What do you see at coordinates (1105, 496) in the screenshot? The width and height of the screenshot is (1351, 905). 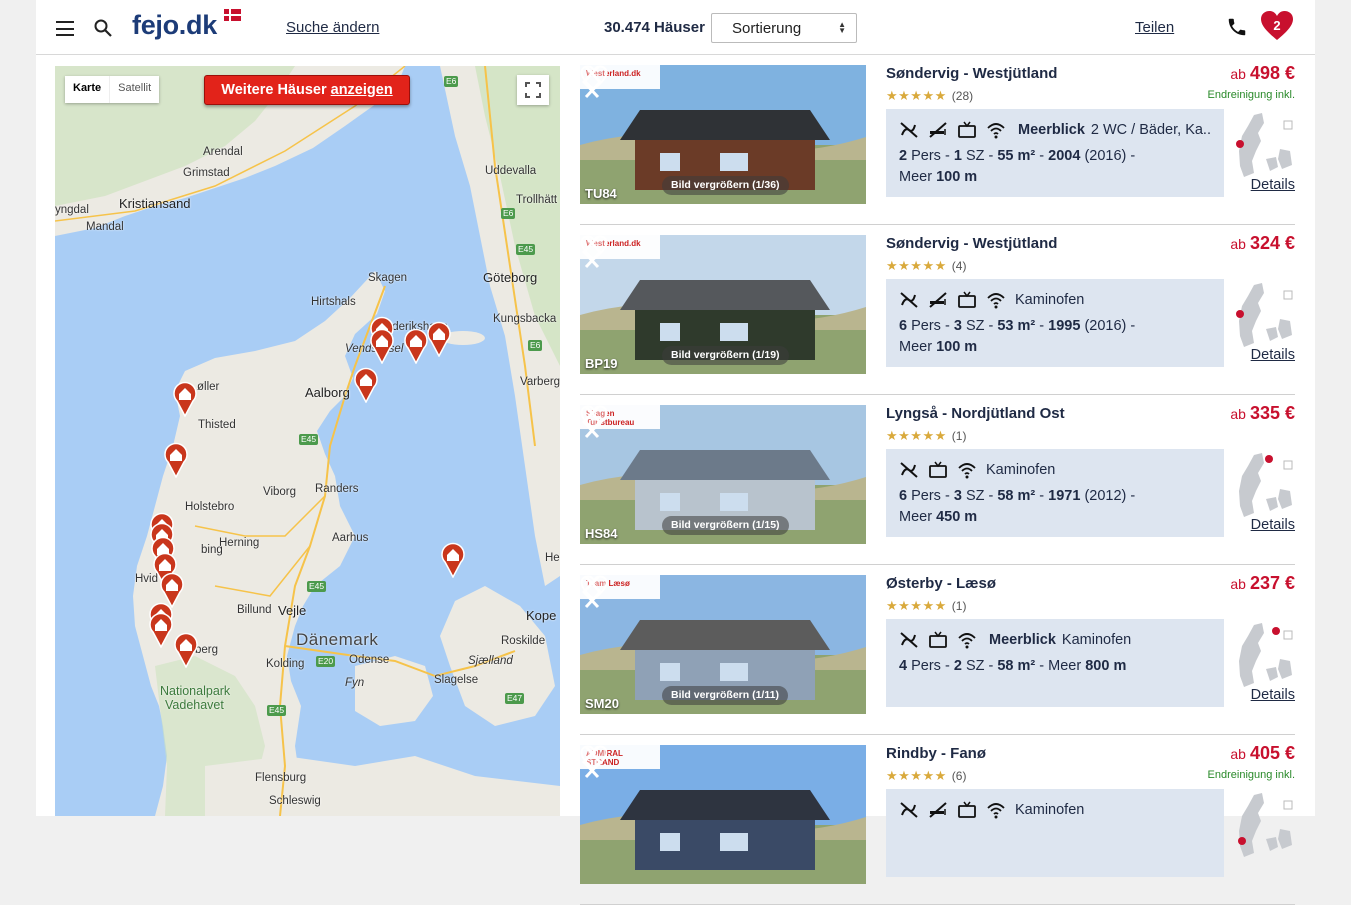 I see `spec-renovated: (2012)` at bounding box center [1105, 496].